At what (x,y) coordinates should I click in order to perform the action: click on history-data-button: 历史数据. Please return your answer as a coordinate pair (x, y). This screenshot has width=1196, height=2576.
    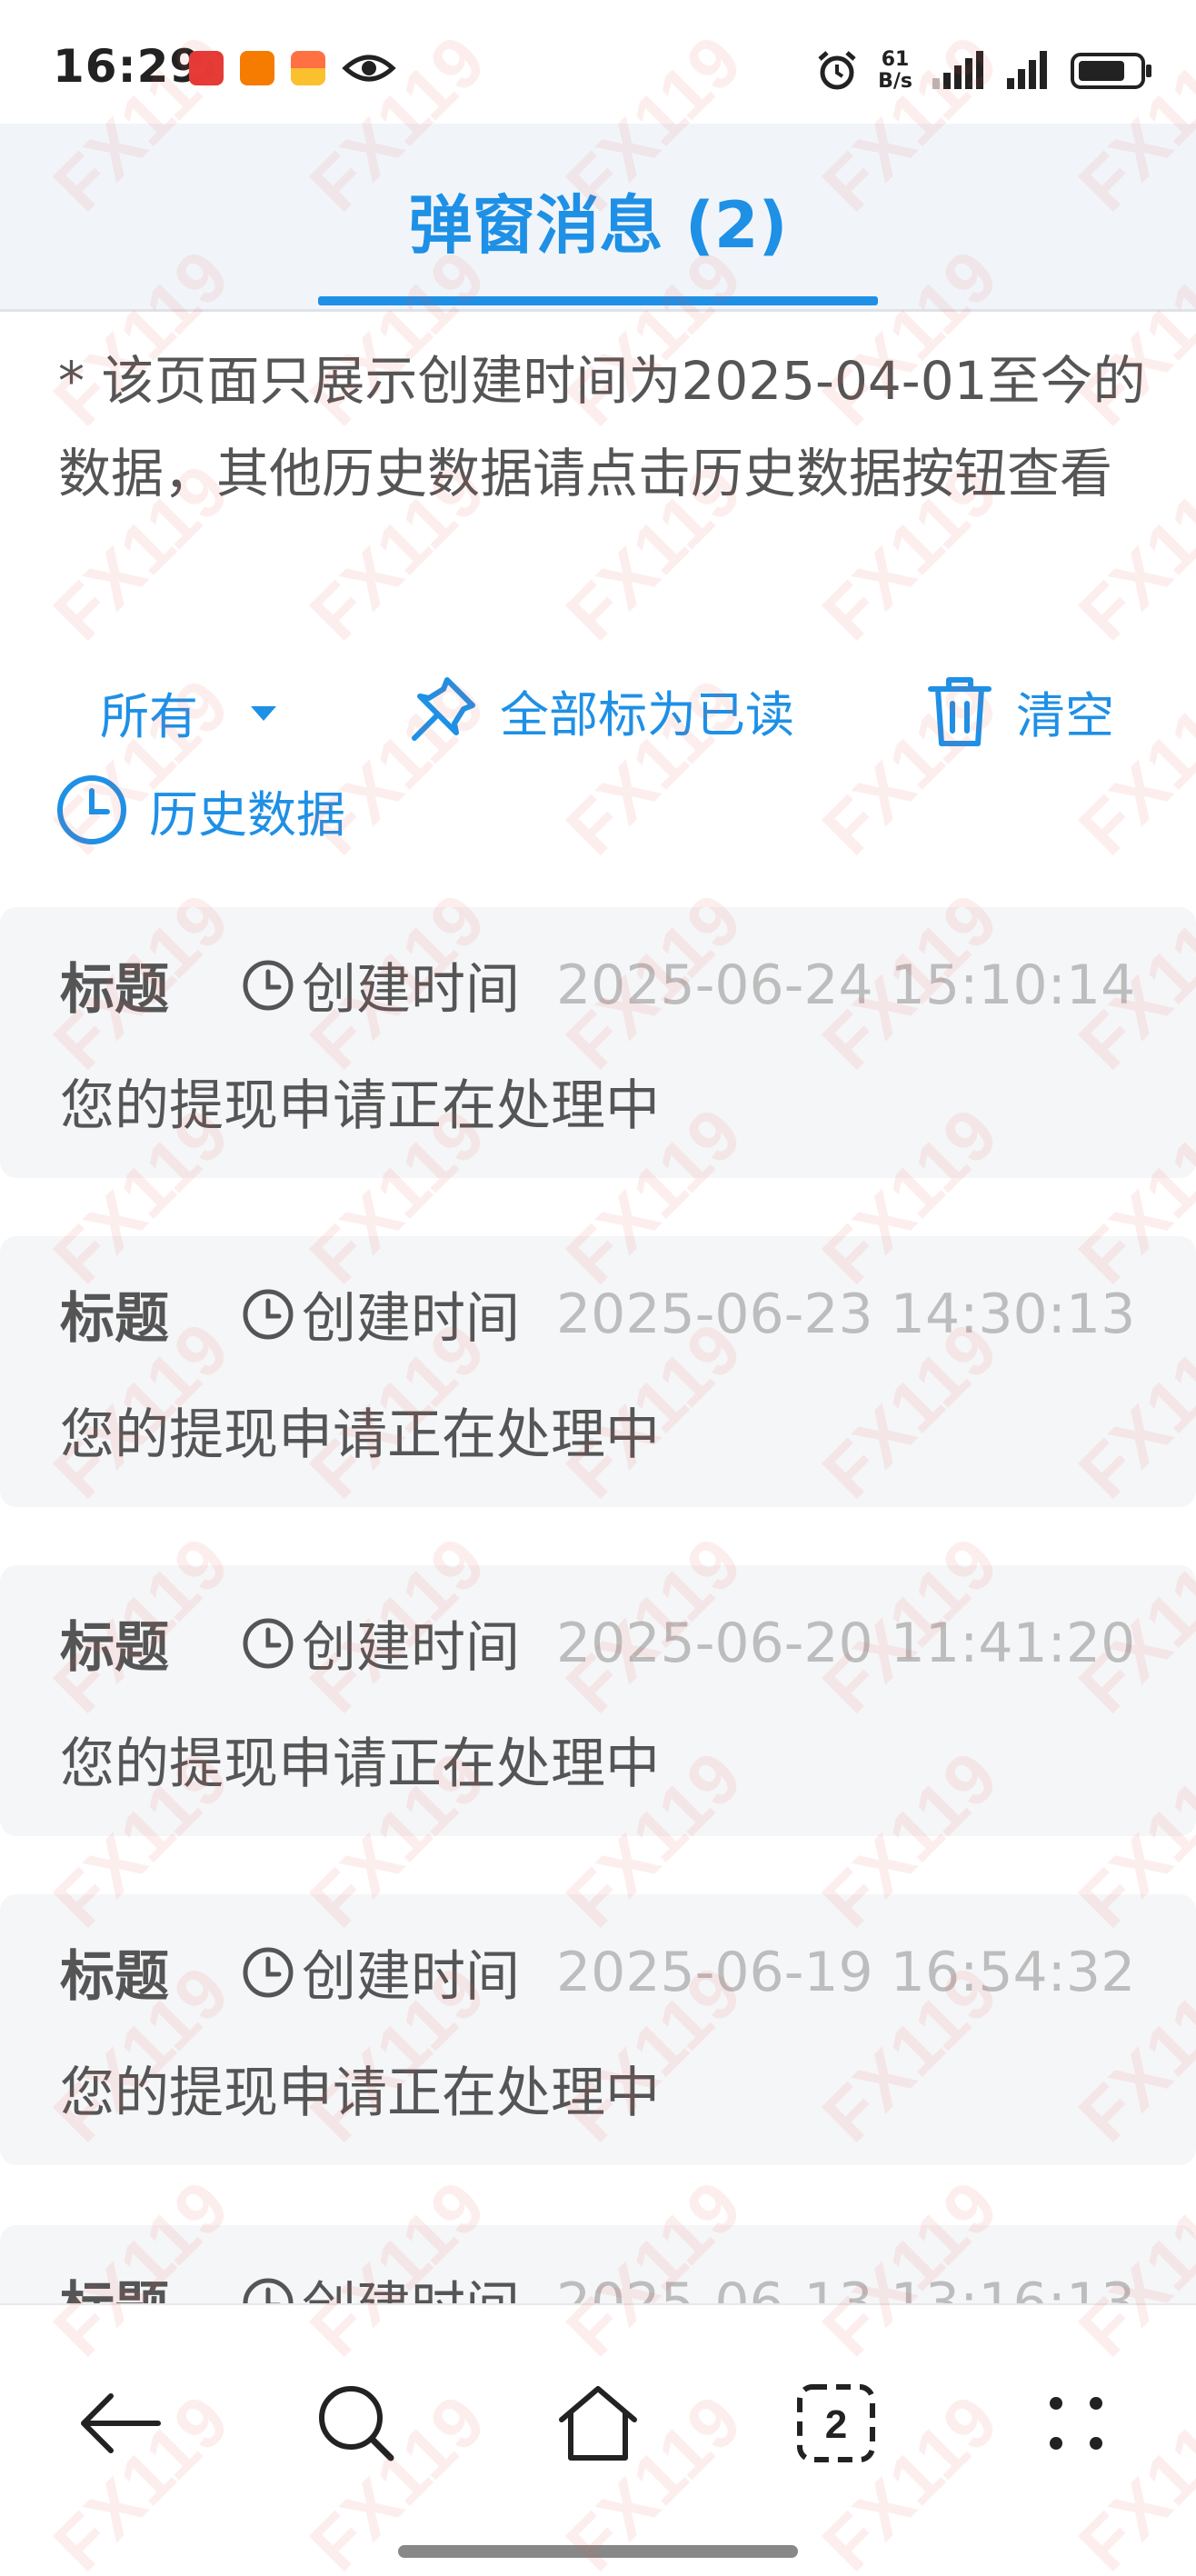
    Looking at the image, I should click on (200, 810).